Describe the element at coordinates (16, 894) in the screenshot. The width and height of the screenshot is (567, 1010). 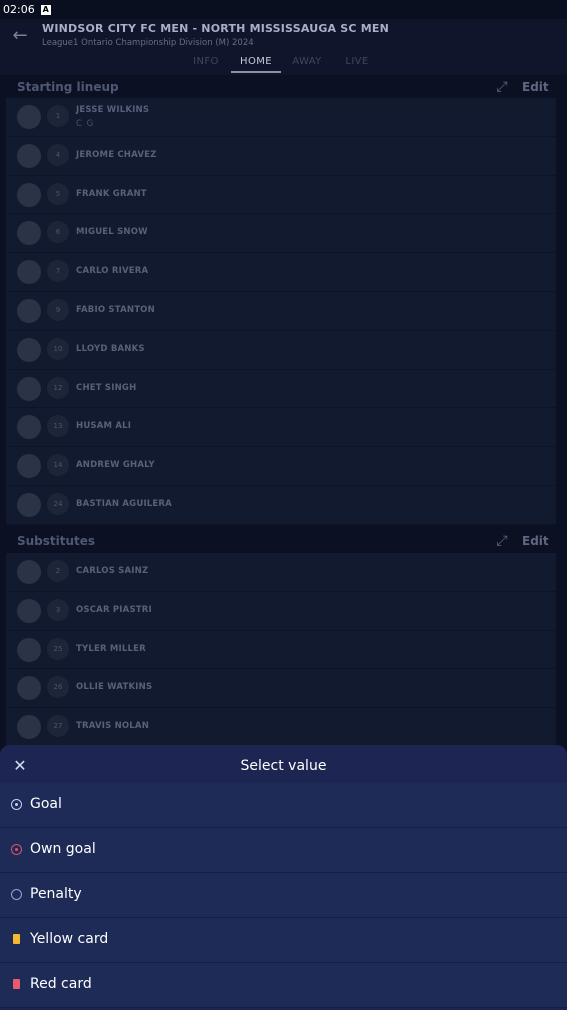
I see `penalty-icon` at that location.